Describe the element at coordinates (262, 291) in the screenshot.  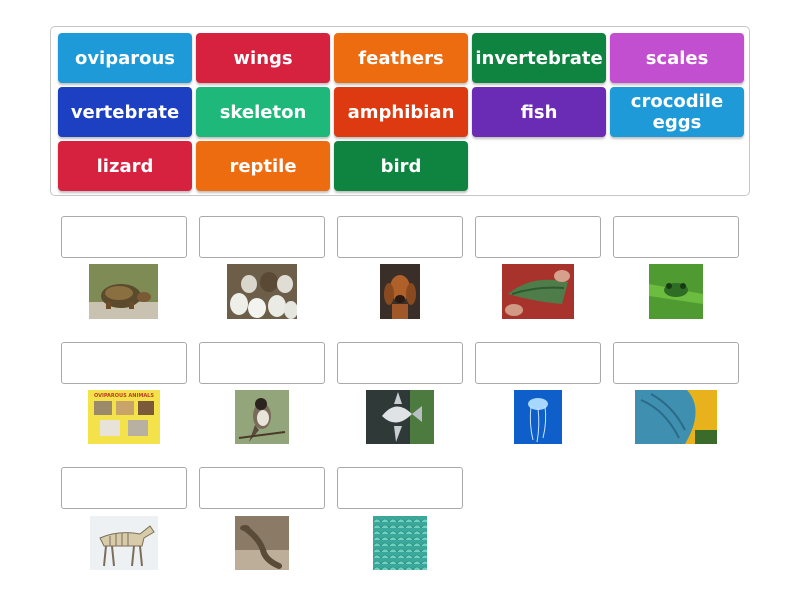
I see `hatching-eggs-photo` at that location.